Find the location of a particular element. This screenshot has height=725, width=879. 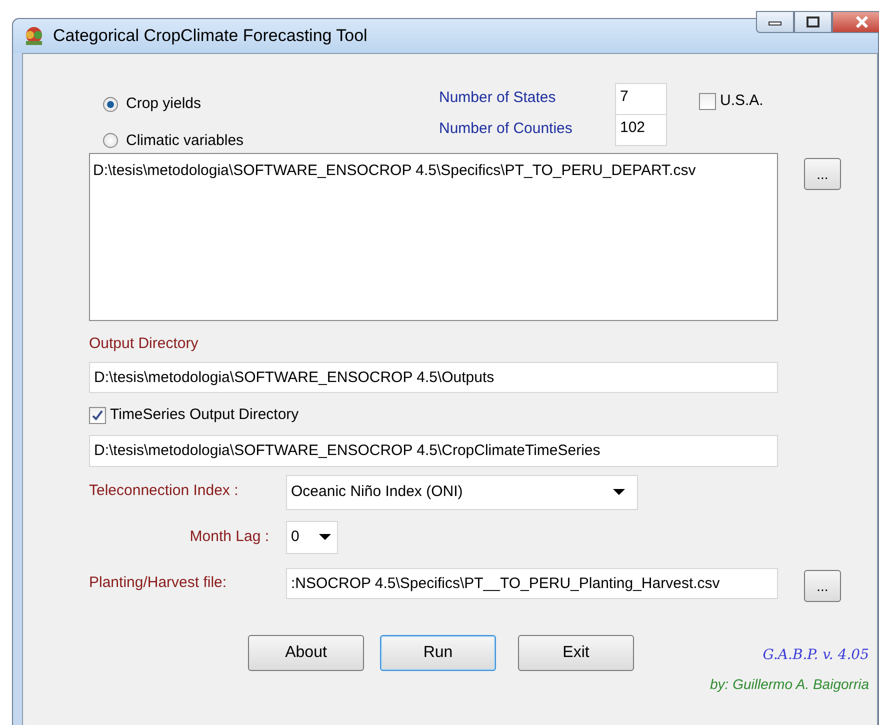

maximize-button is located at coordinates (813, 22).